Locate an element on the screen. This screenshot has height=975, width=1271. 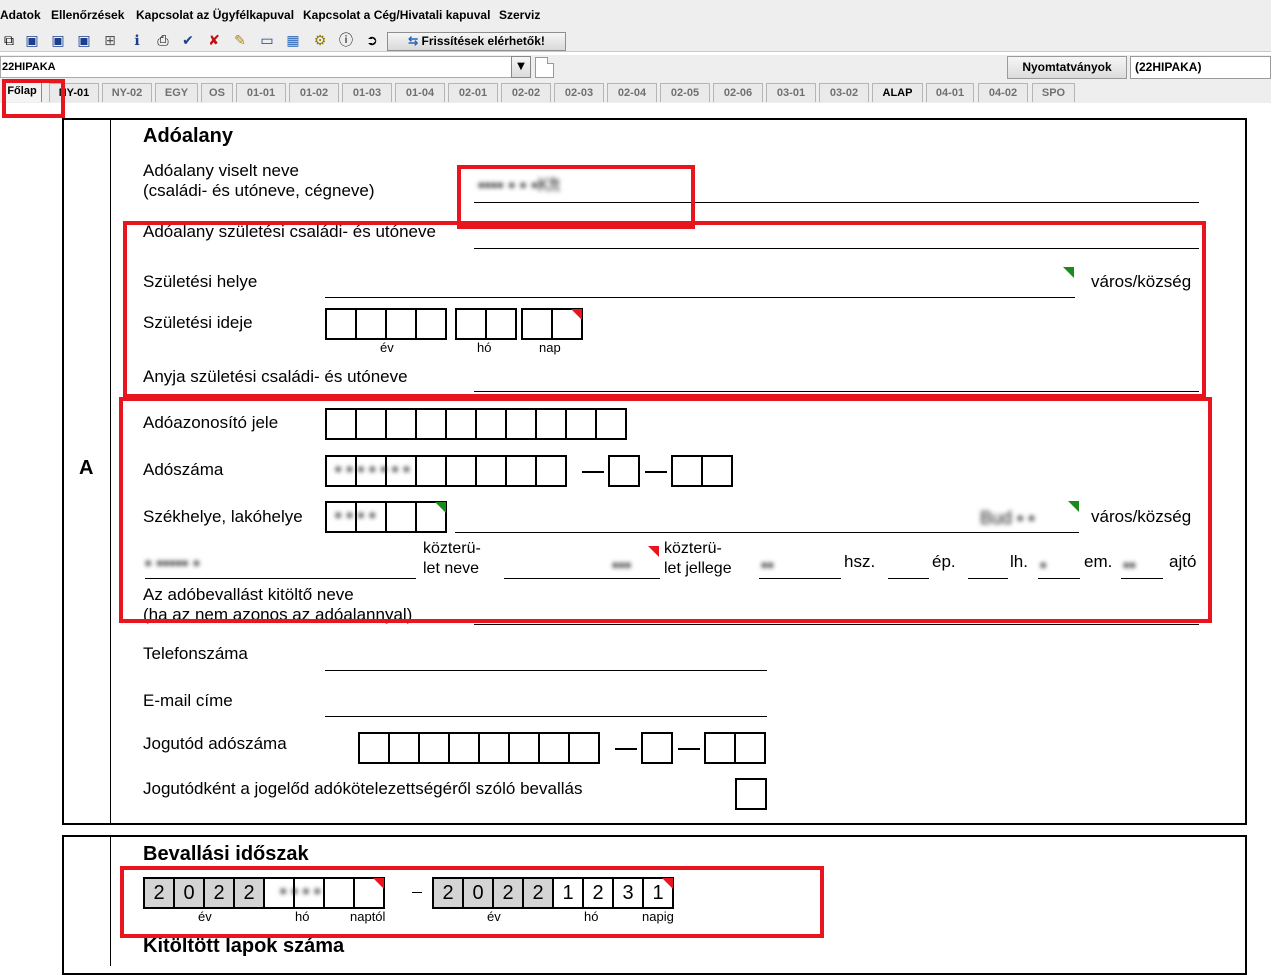
highlight-folap-tab is located at coordinates (33, 98).